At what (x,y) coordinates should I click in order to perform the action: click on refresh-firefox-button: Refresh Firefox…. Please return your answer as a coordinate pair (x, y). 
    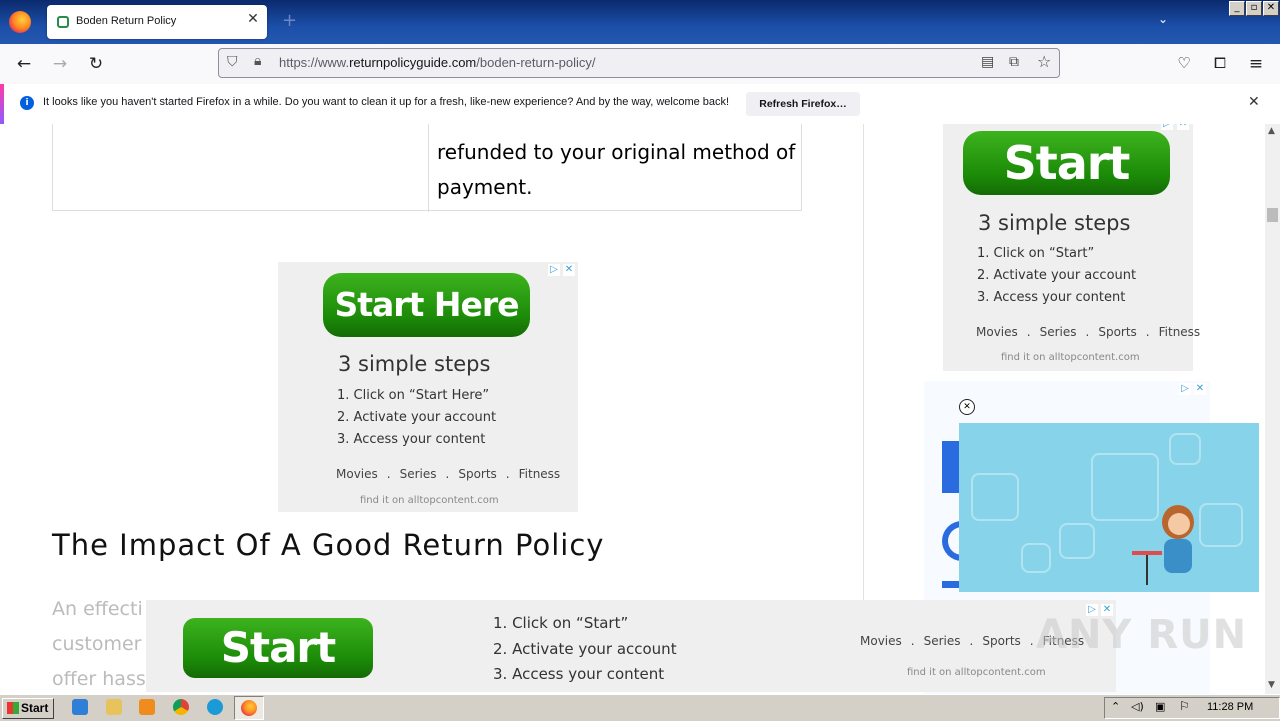
    Looking at the image, I should click on (803, 104).